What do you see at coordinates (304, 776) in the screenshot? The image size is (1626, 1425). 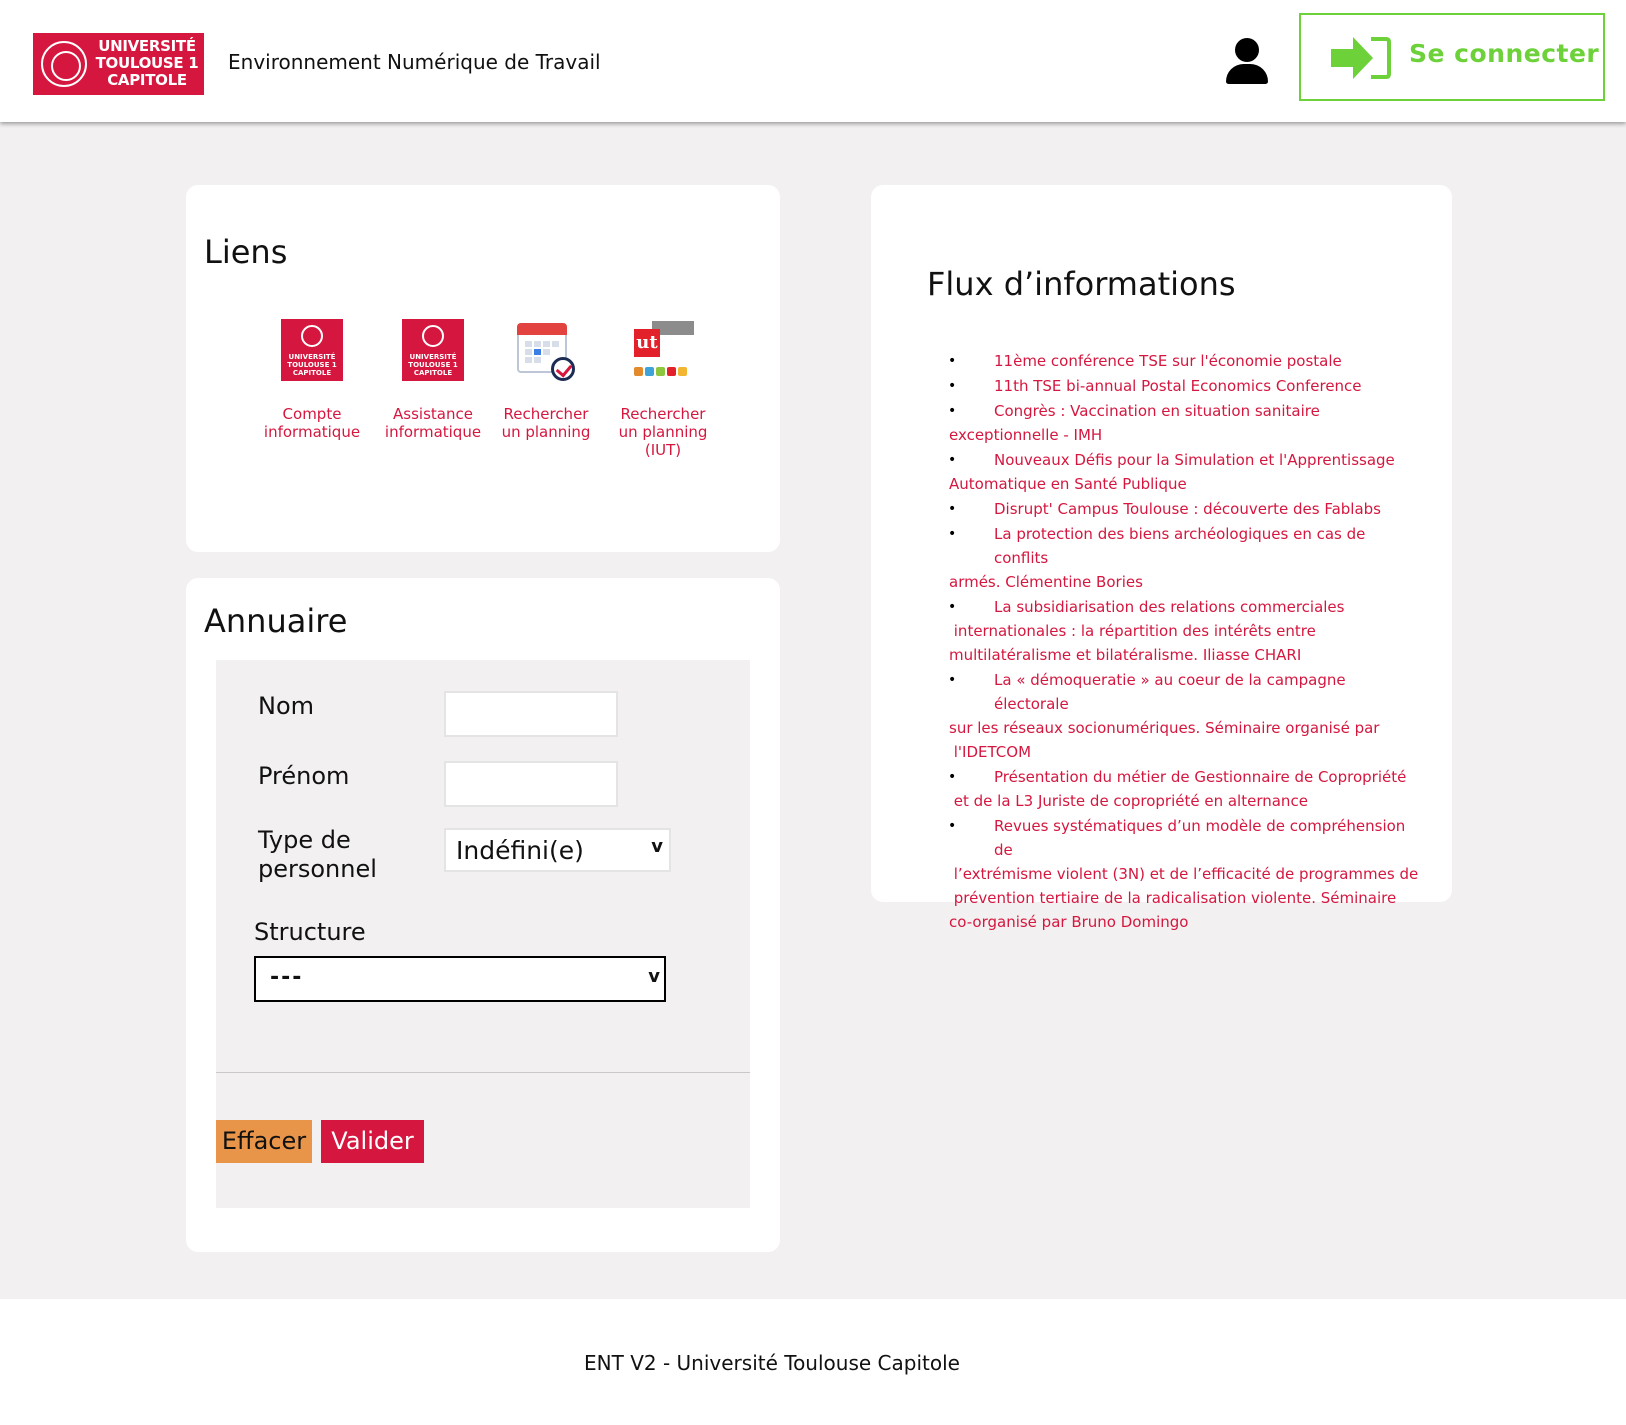 I see `prenom-label: Prénom` at bounding box center [304, 776].